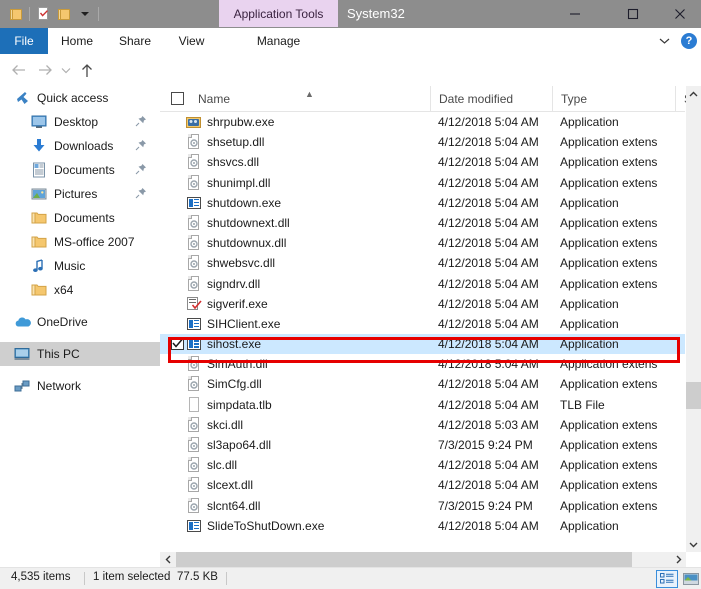  What do you see at coordinates (84, 218) in the screenshot?
I see `sidebar-item-label: Documents` at bounding box center [84, 218].